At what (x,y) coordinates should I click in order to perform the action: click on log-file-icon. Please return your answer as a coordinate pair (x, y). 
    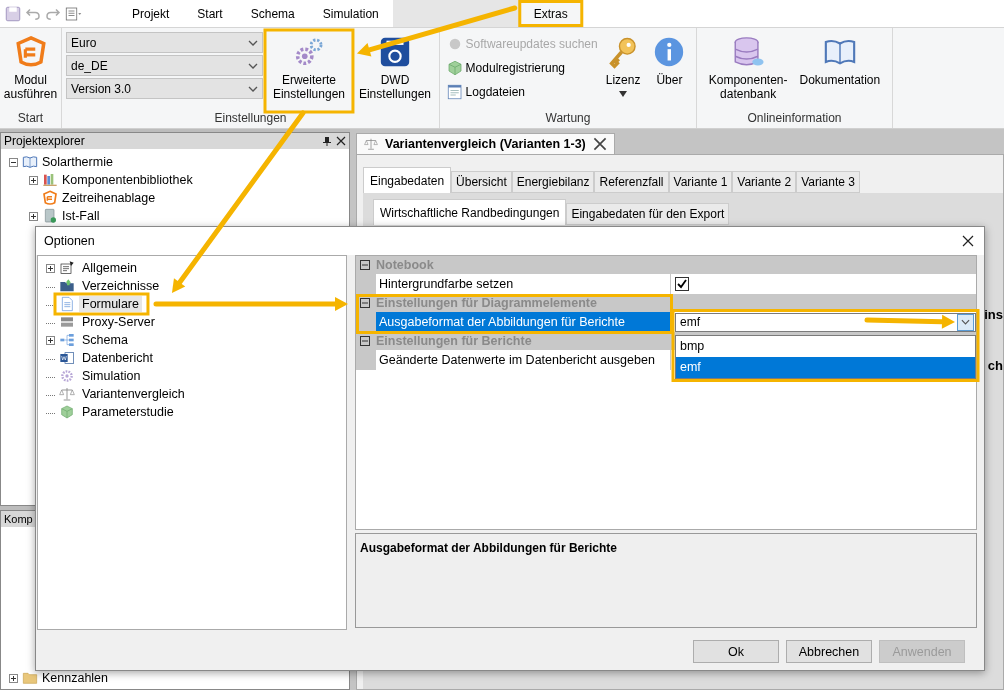
    Looking at the image, I should click on (454, 92).